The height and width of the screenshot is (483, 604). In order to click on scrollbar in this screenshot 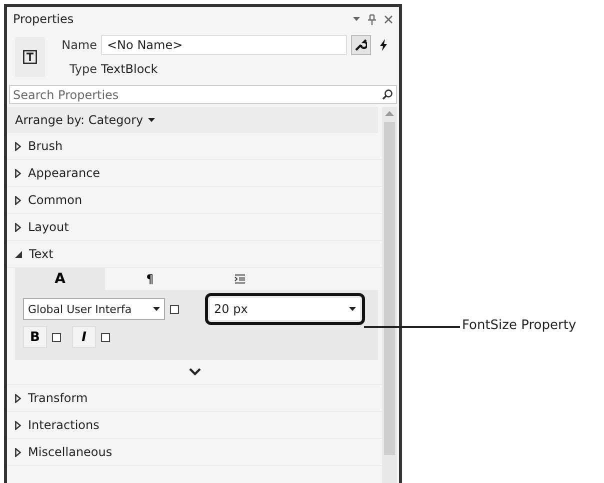, I will do `click(389, 295)`.